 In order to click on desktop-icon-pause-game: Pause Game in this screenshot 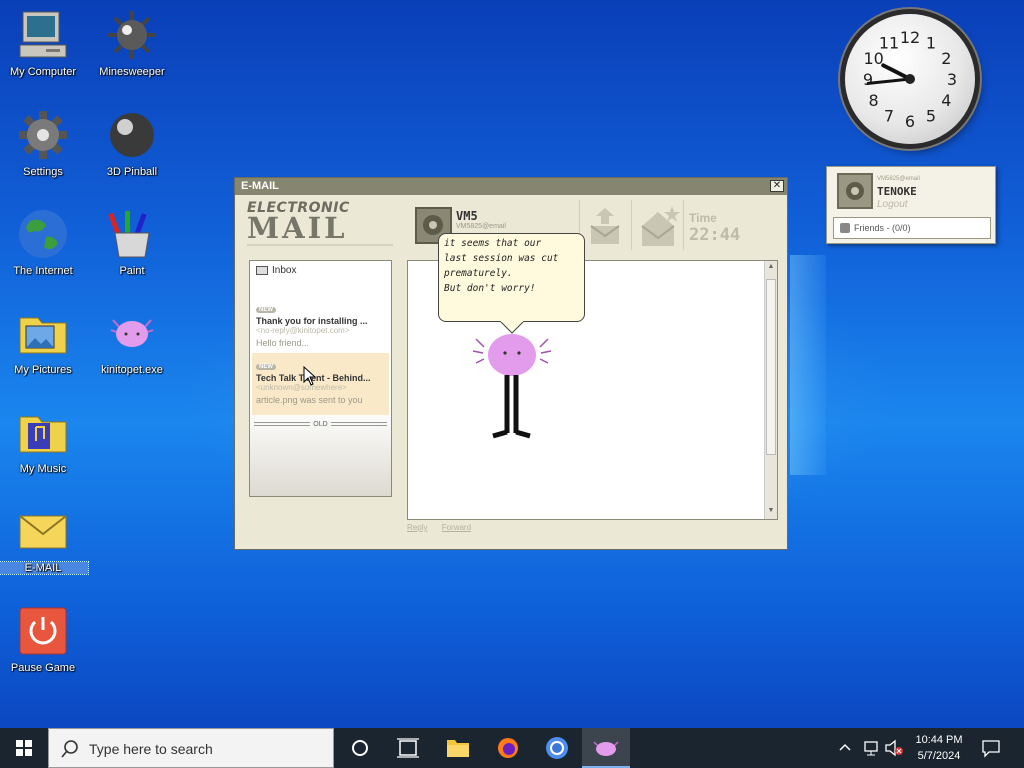, I will do `click(44, 639)`.